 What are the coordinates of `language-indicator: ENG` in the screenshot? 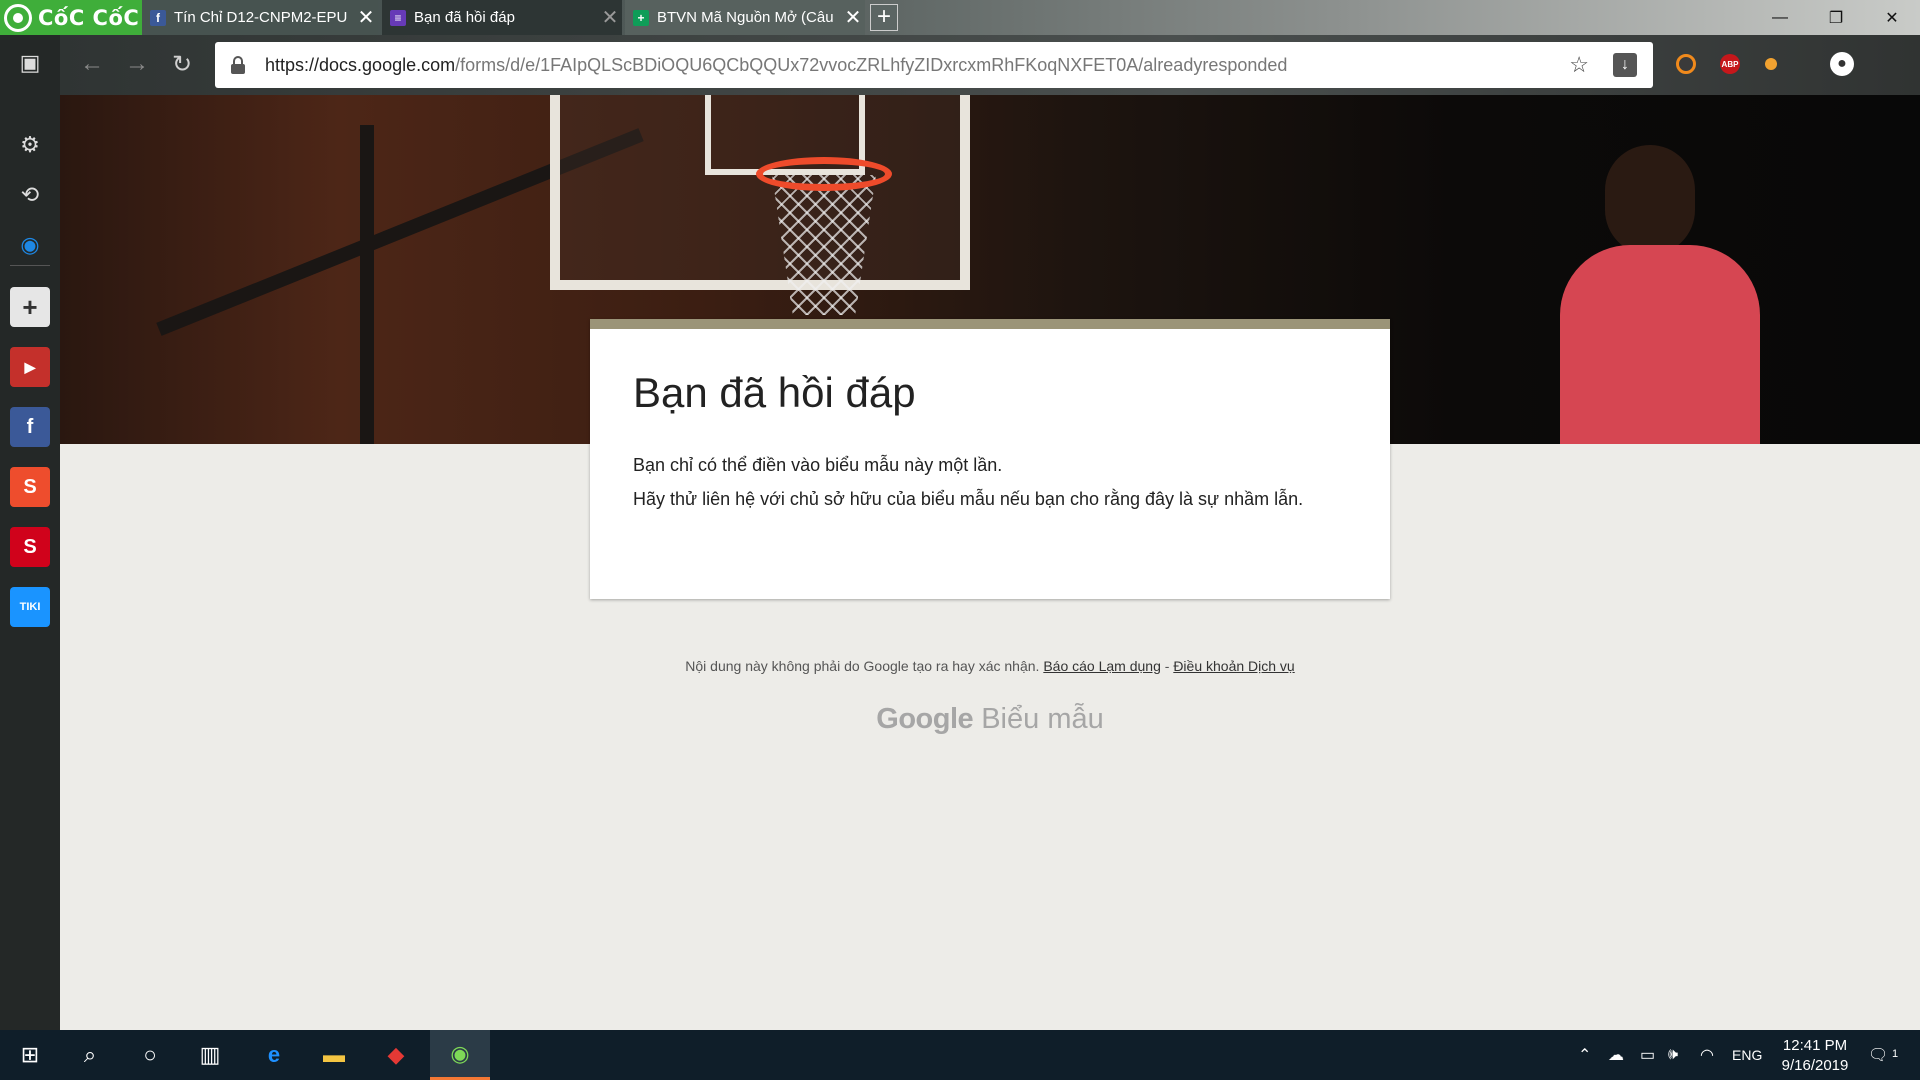 It's located at (1747, 1055).